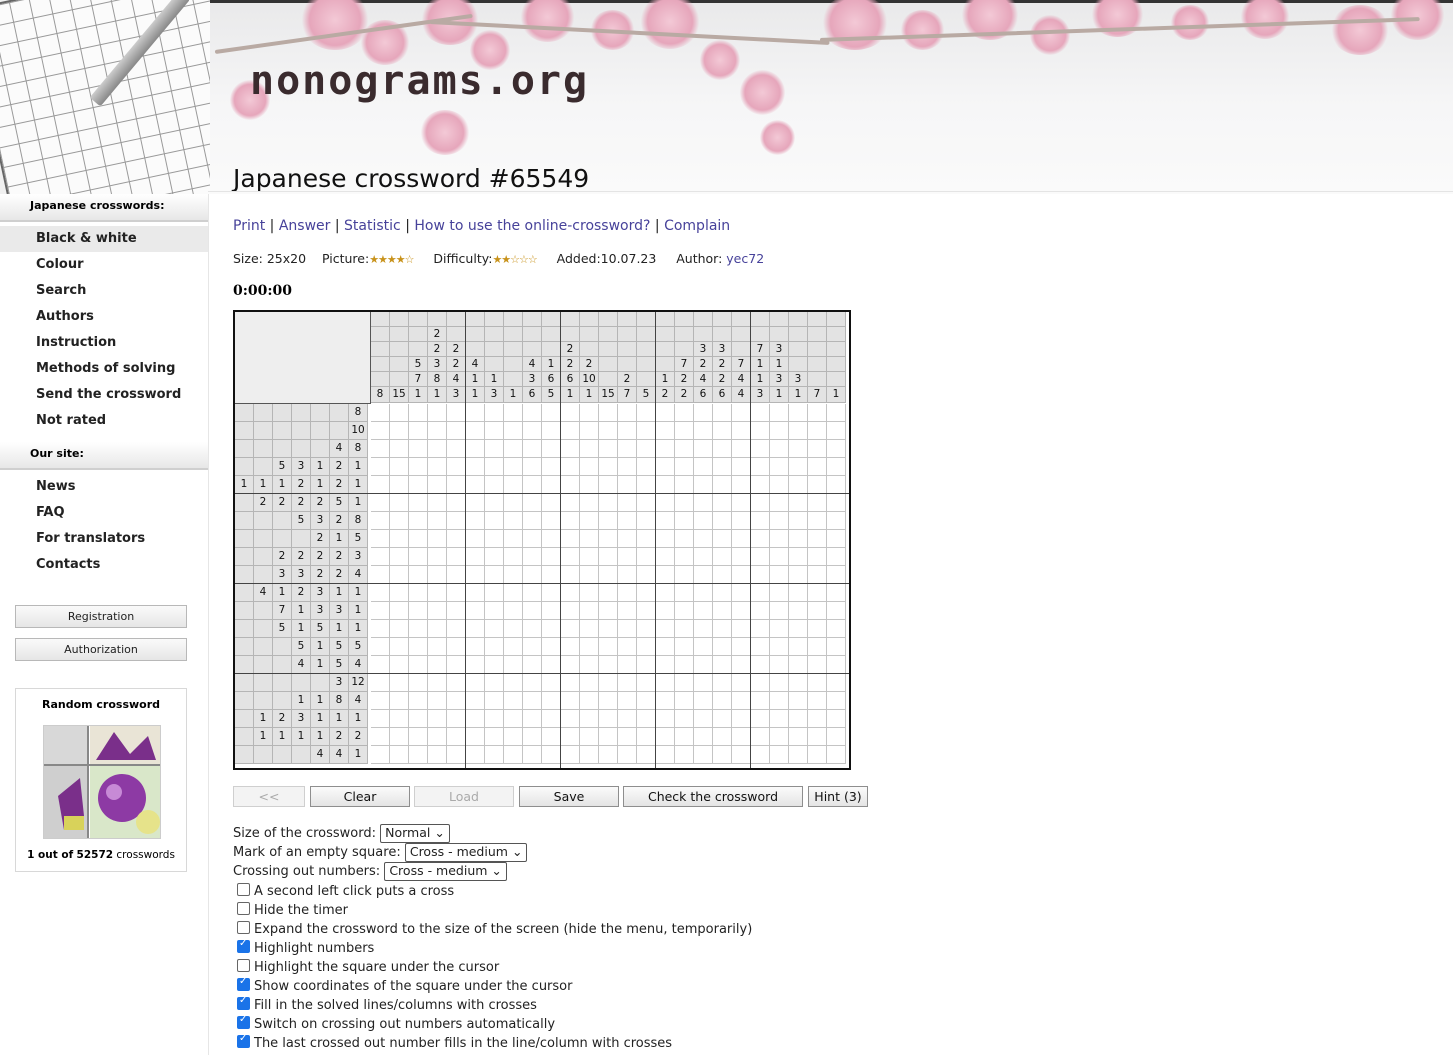 This screenshot has height=1055, width=1453. What do you see at coordinates (320, 755) in the screenshot?
I see `left-clue-cell: 4` at bounding box center [320, 755].